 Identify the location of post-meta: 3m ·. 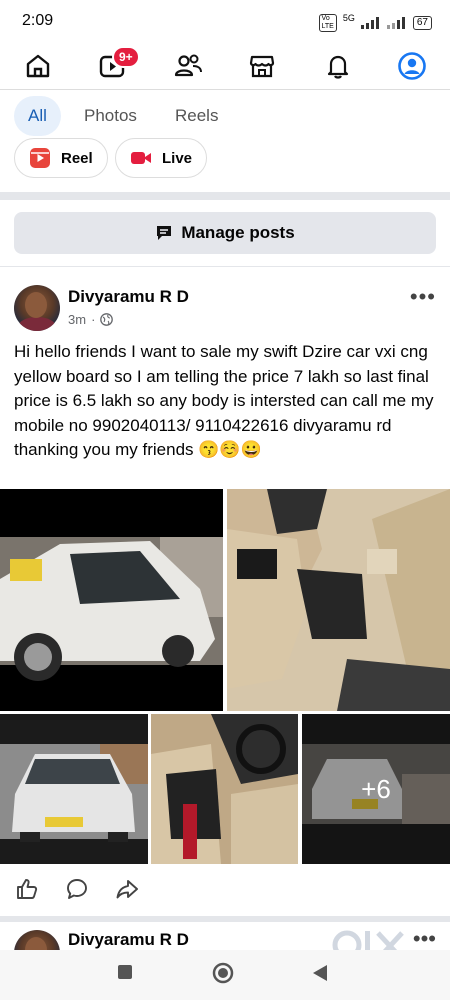
(91, 319).